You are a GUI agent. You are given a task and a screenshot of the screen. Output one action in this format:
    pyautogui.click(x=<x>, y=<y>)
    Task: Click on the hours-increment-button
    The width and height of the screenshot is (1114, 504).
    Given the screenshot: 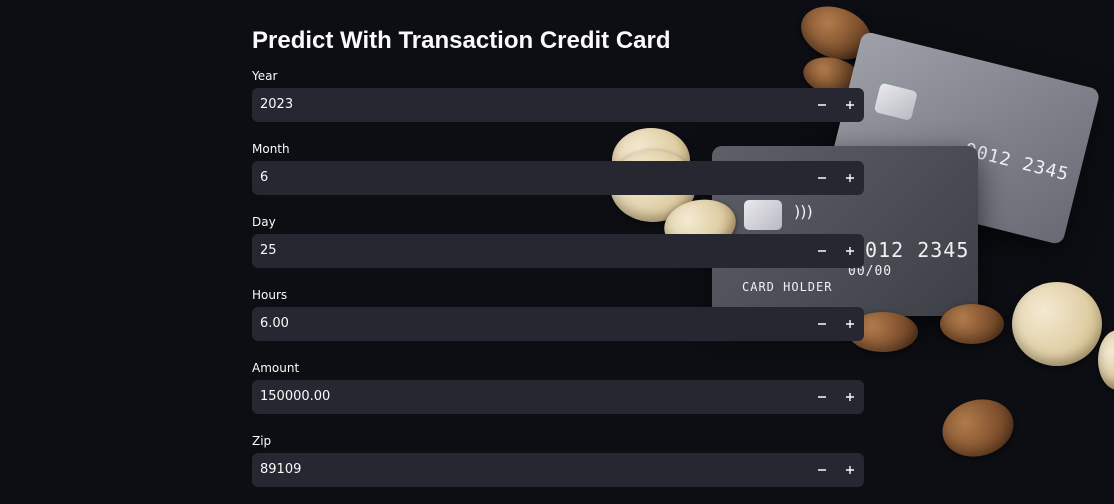 What is the action you would take?
    pyautogui.click(x=850, y=324)
    